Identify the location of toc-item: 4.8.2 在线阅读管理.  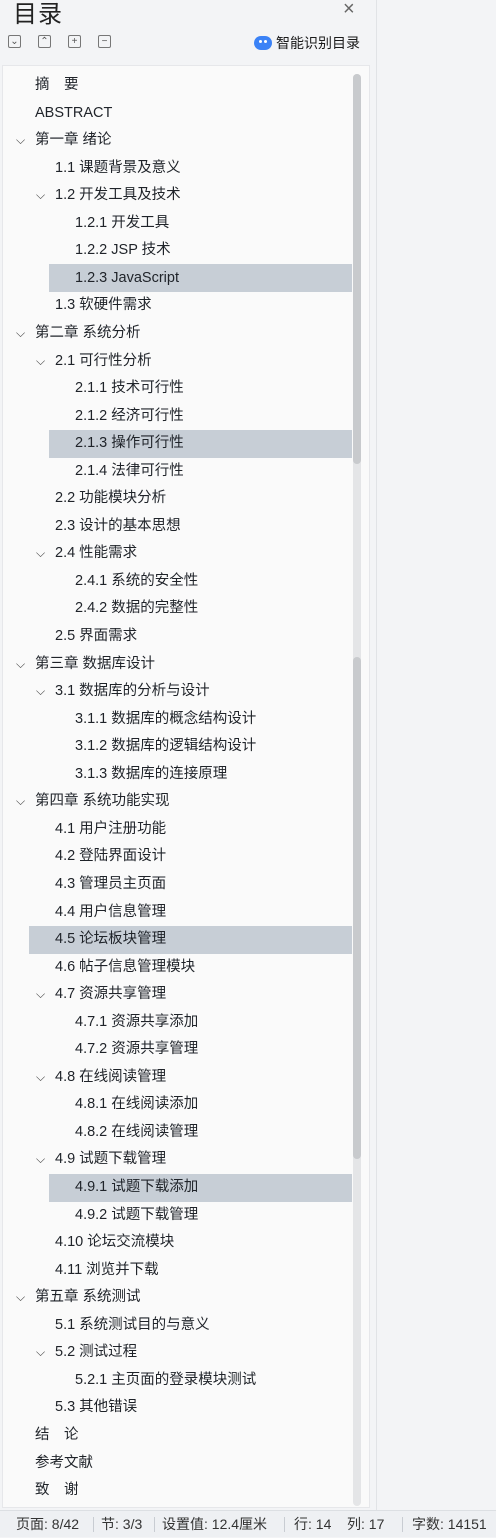
(179, 1132).